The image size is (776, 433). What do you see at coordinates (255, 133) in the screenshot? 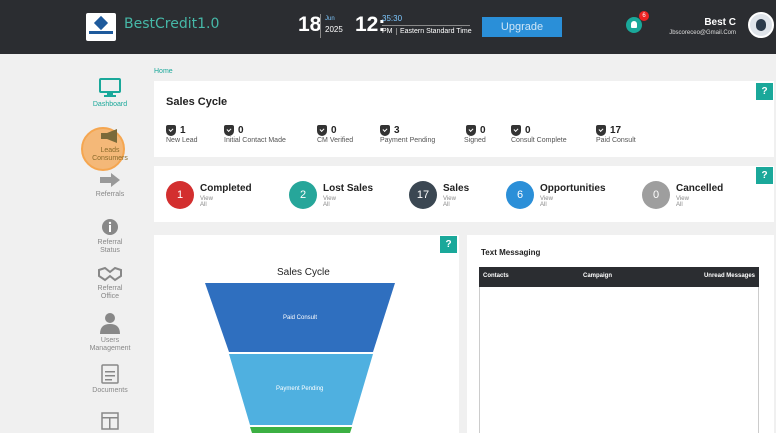
I see `stage-initial-contact: 0 Initial Contact Made` at bounding box center [255, 133].